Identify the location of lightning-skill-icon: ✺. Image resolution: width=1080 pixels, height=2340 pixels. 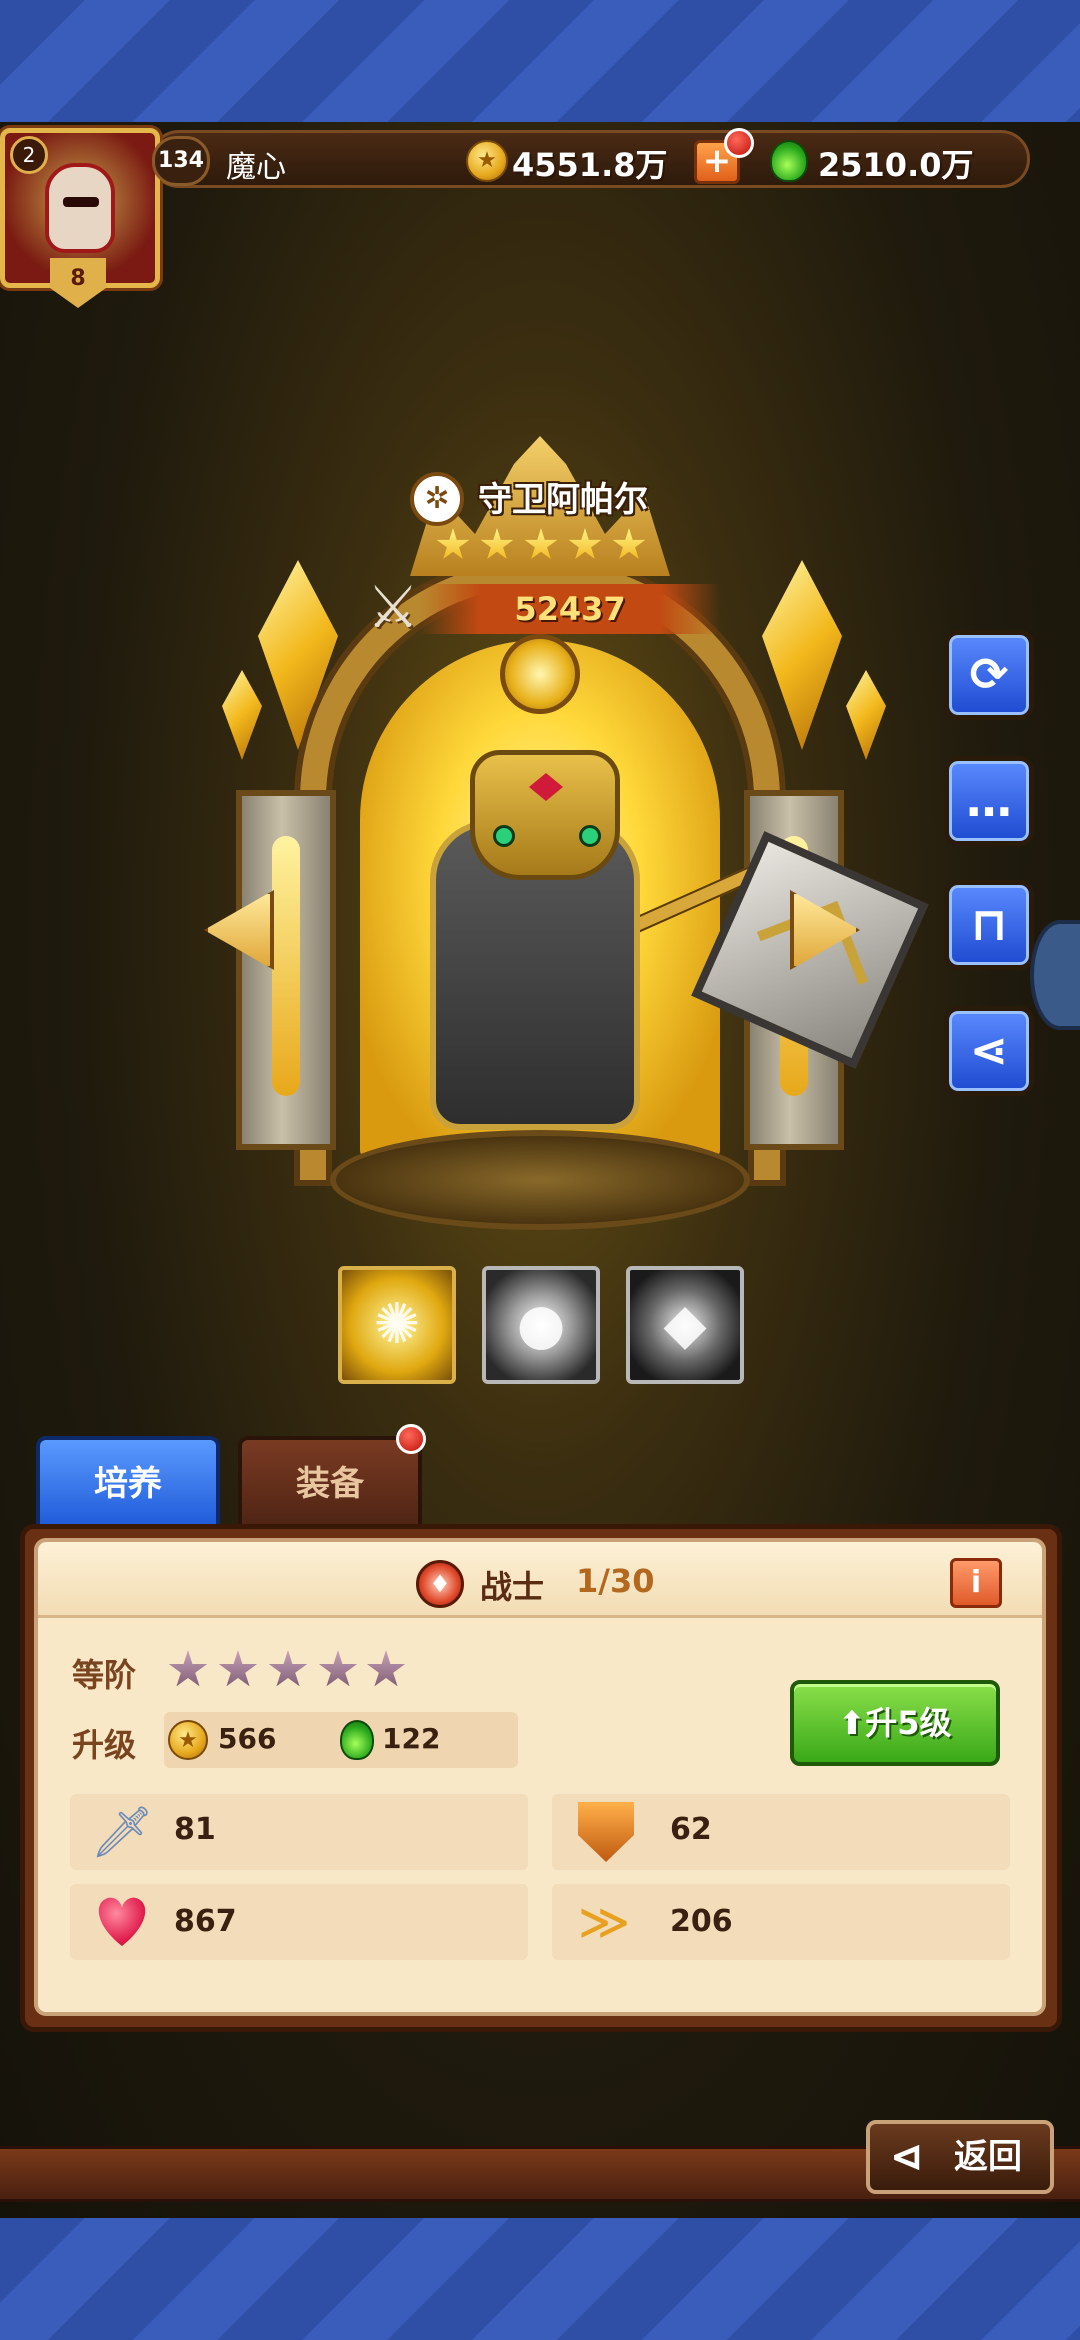
(397, 1324).